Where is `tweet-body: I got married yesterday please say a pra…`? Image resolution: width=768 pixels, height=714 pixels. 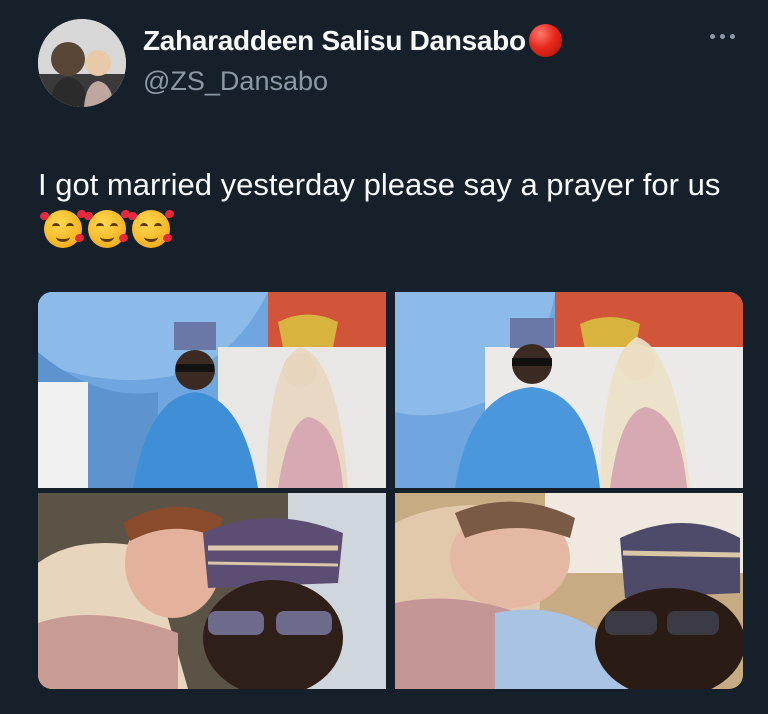
tweet-body: I got married yesterday please say a pra… is located at coordinates (379, 184).